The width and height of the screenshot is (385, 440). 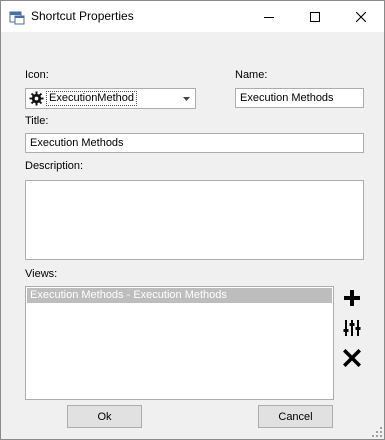 I want to click on sliders-icon, so click(x=351, y=328).